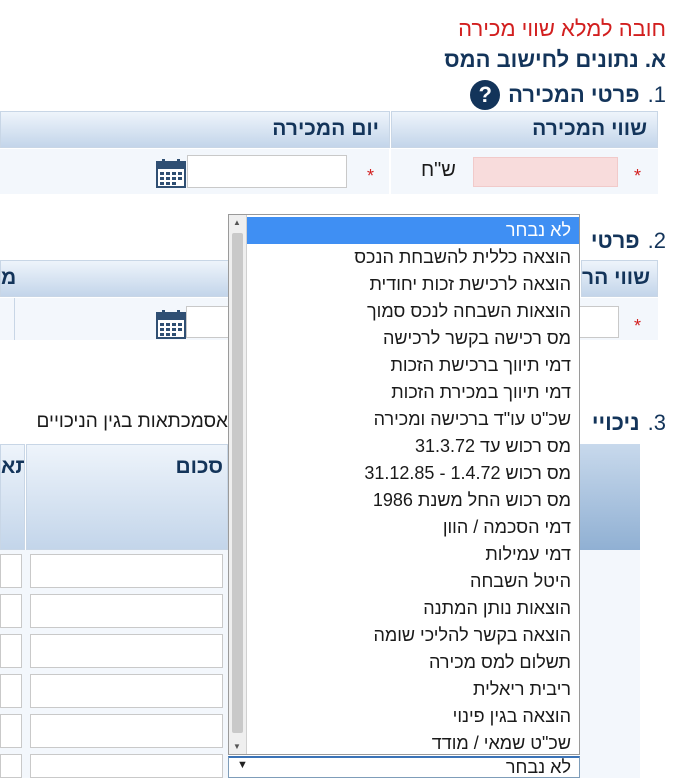 This screenshot has height=778, width=686. I want to click on section-3-heading: 3. ניכויי, so click(629, 423).